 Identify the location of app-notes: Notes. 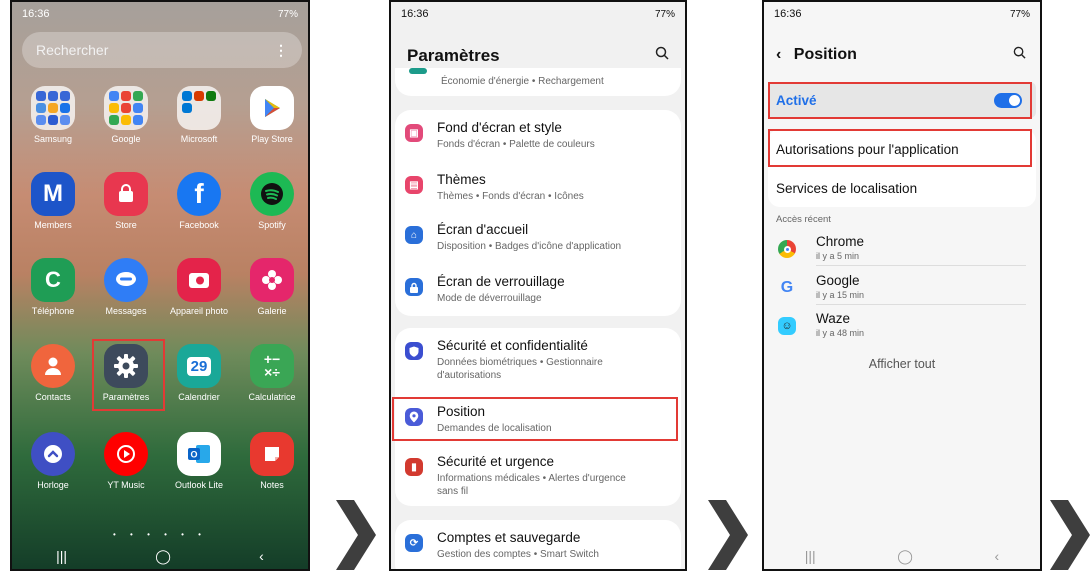
(272, 461).